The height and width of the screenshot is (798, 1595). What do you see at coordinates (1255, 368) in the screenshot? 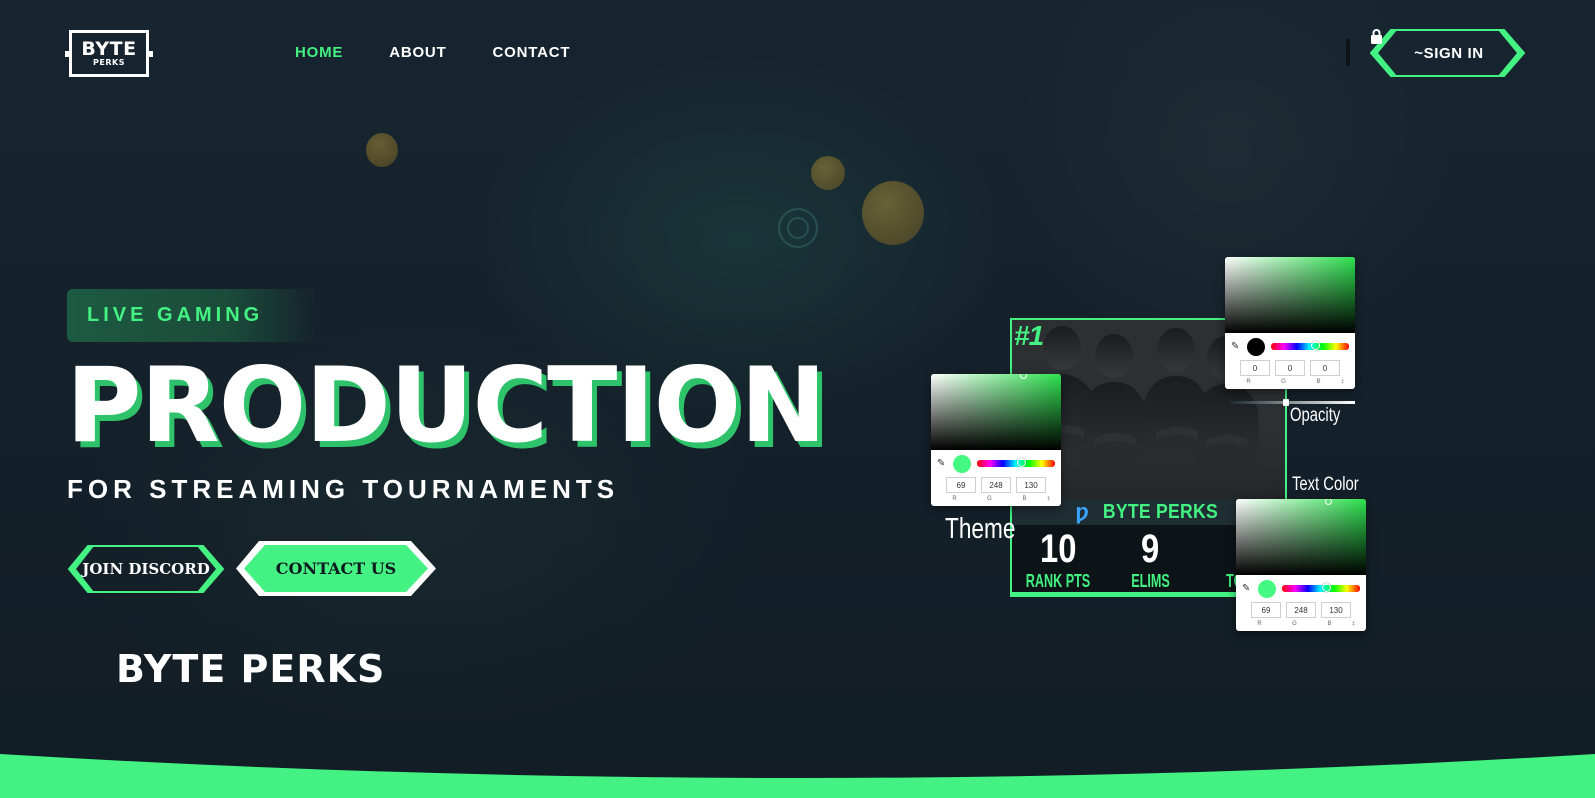
I see `red-field: 0` at bounding box center [1255, 368].